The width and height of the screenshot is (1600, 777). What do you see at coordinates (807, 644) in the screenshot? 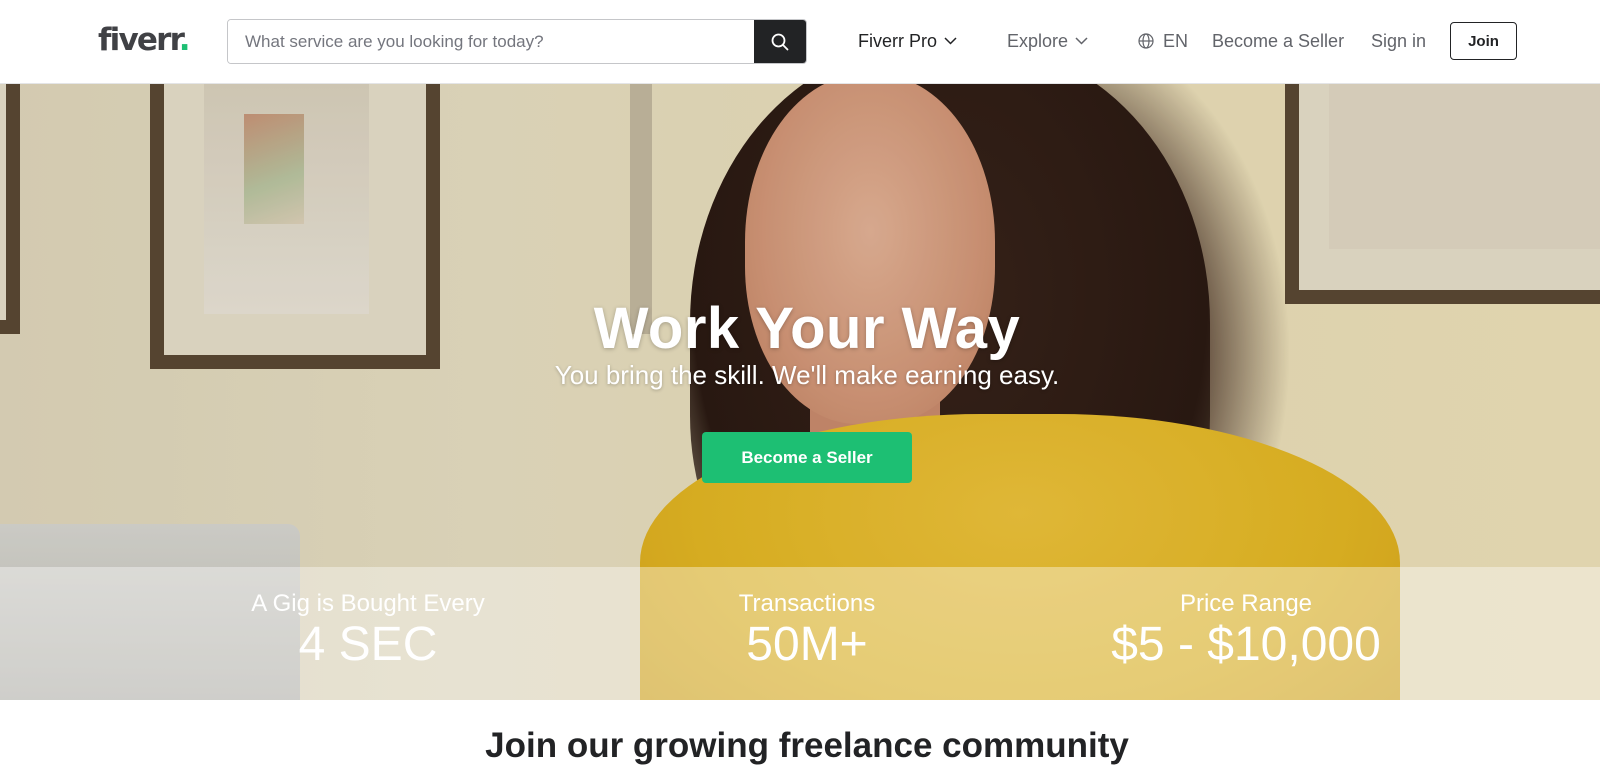
I see `stat-value: 50M+` at bounding box center [807, 644].